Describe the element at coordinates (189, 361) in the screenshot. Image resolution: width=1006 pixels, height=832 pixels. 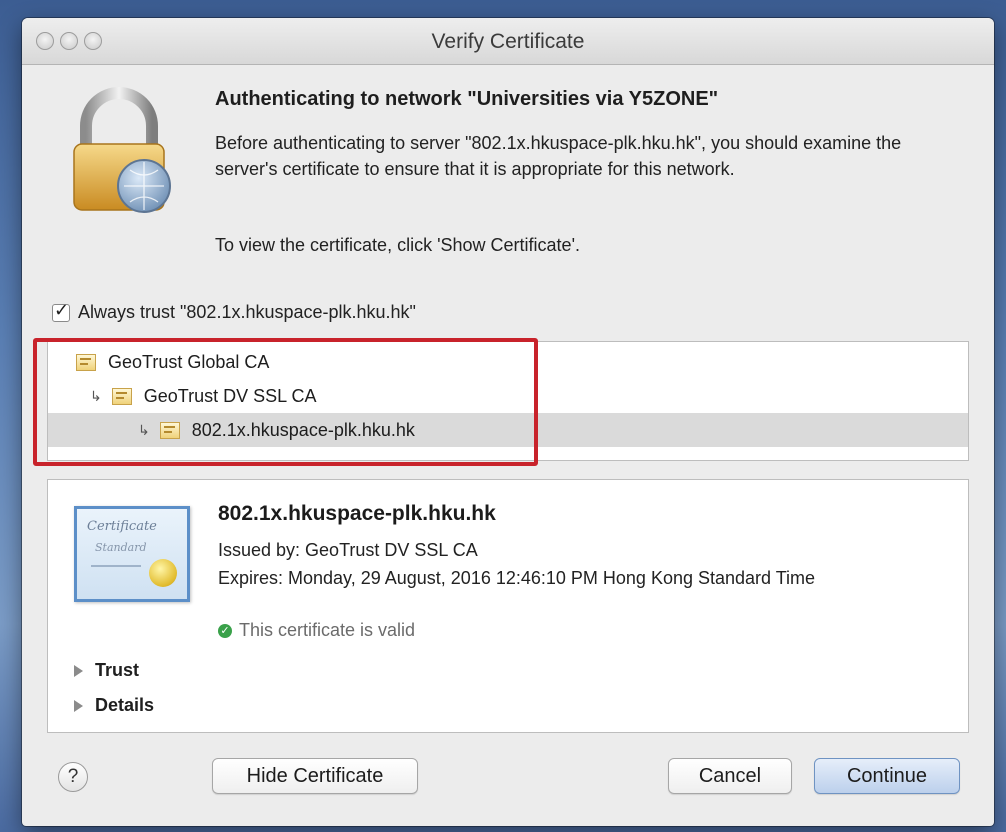
I see `chain-item-label: GeoTrust Global CA` at that location.